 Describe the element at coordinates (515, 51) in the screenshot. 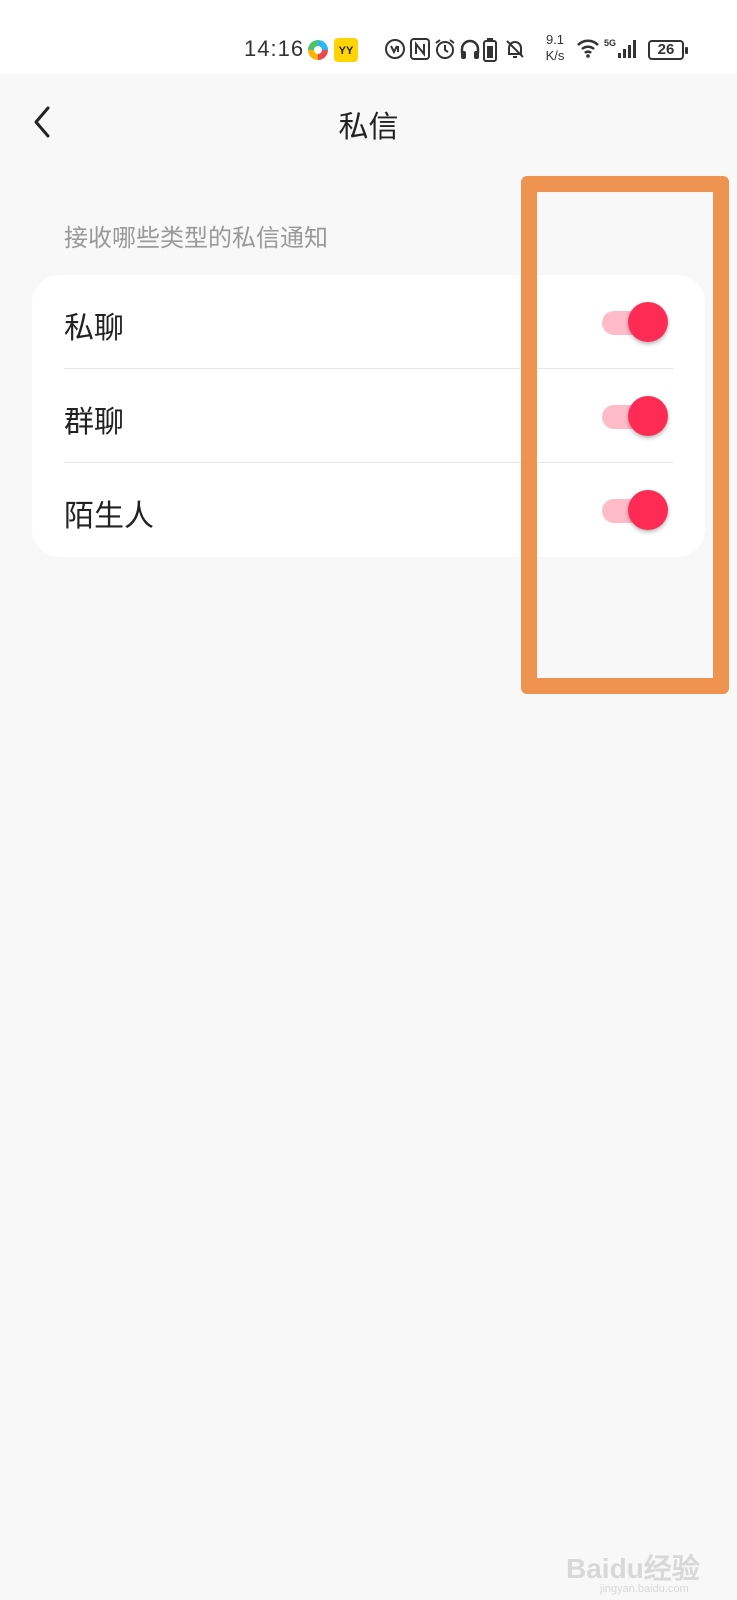

I see `mute-icon` at that location.